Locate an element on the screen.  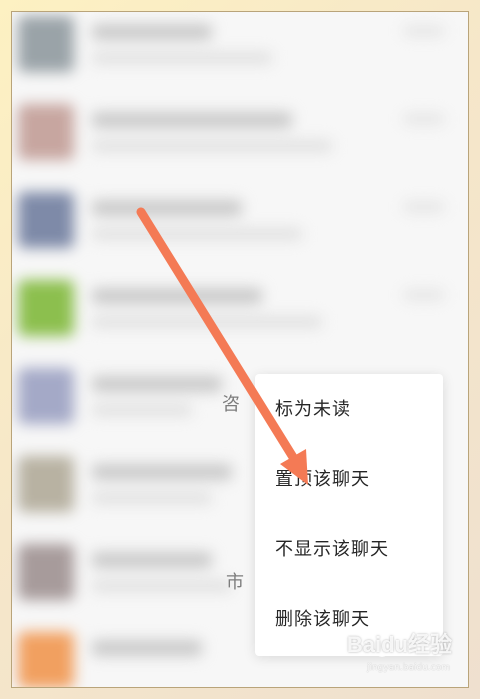
menu-item-hide-chat: 不显示该聊天 is located at coordinates (349, 548).